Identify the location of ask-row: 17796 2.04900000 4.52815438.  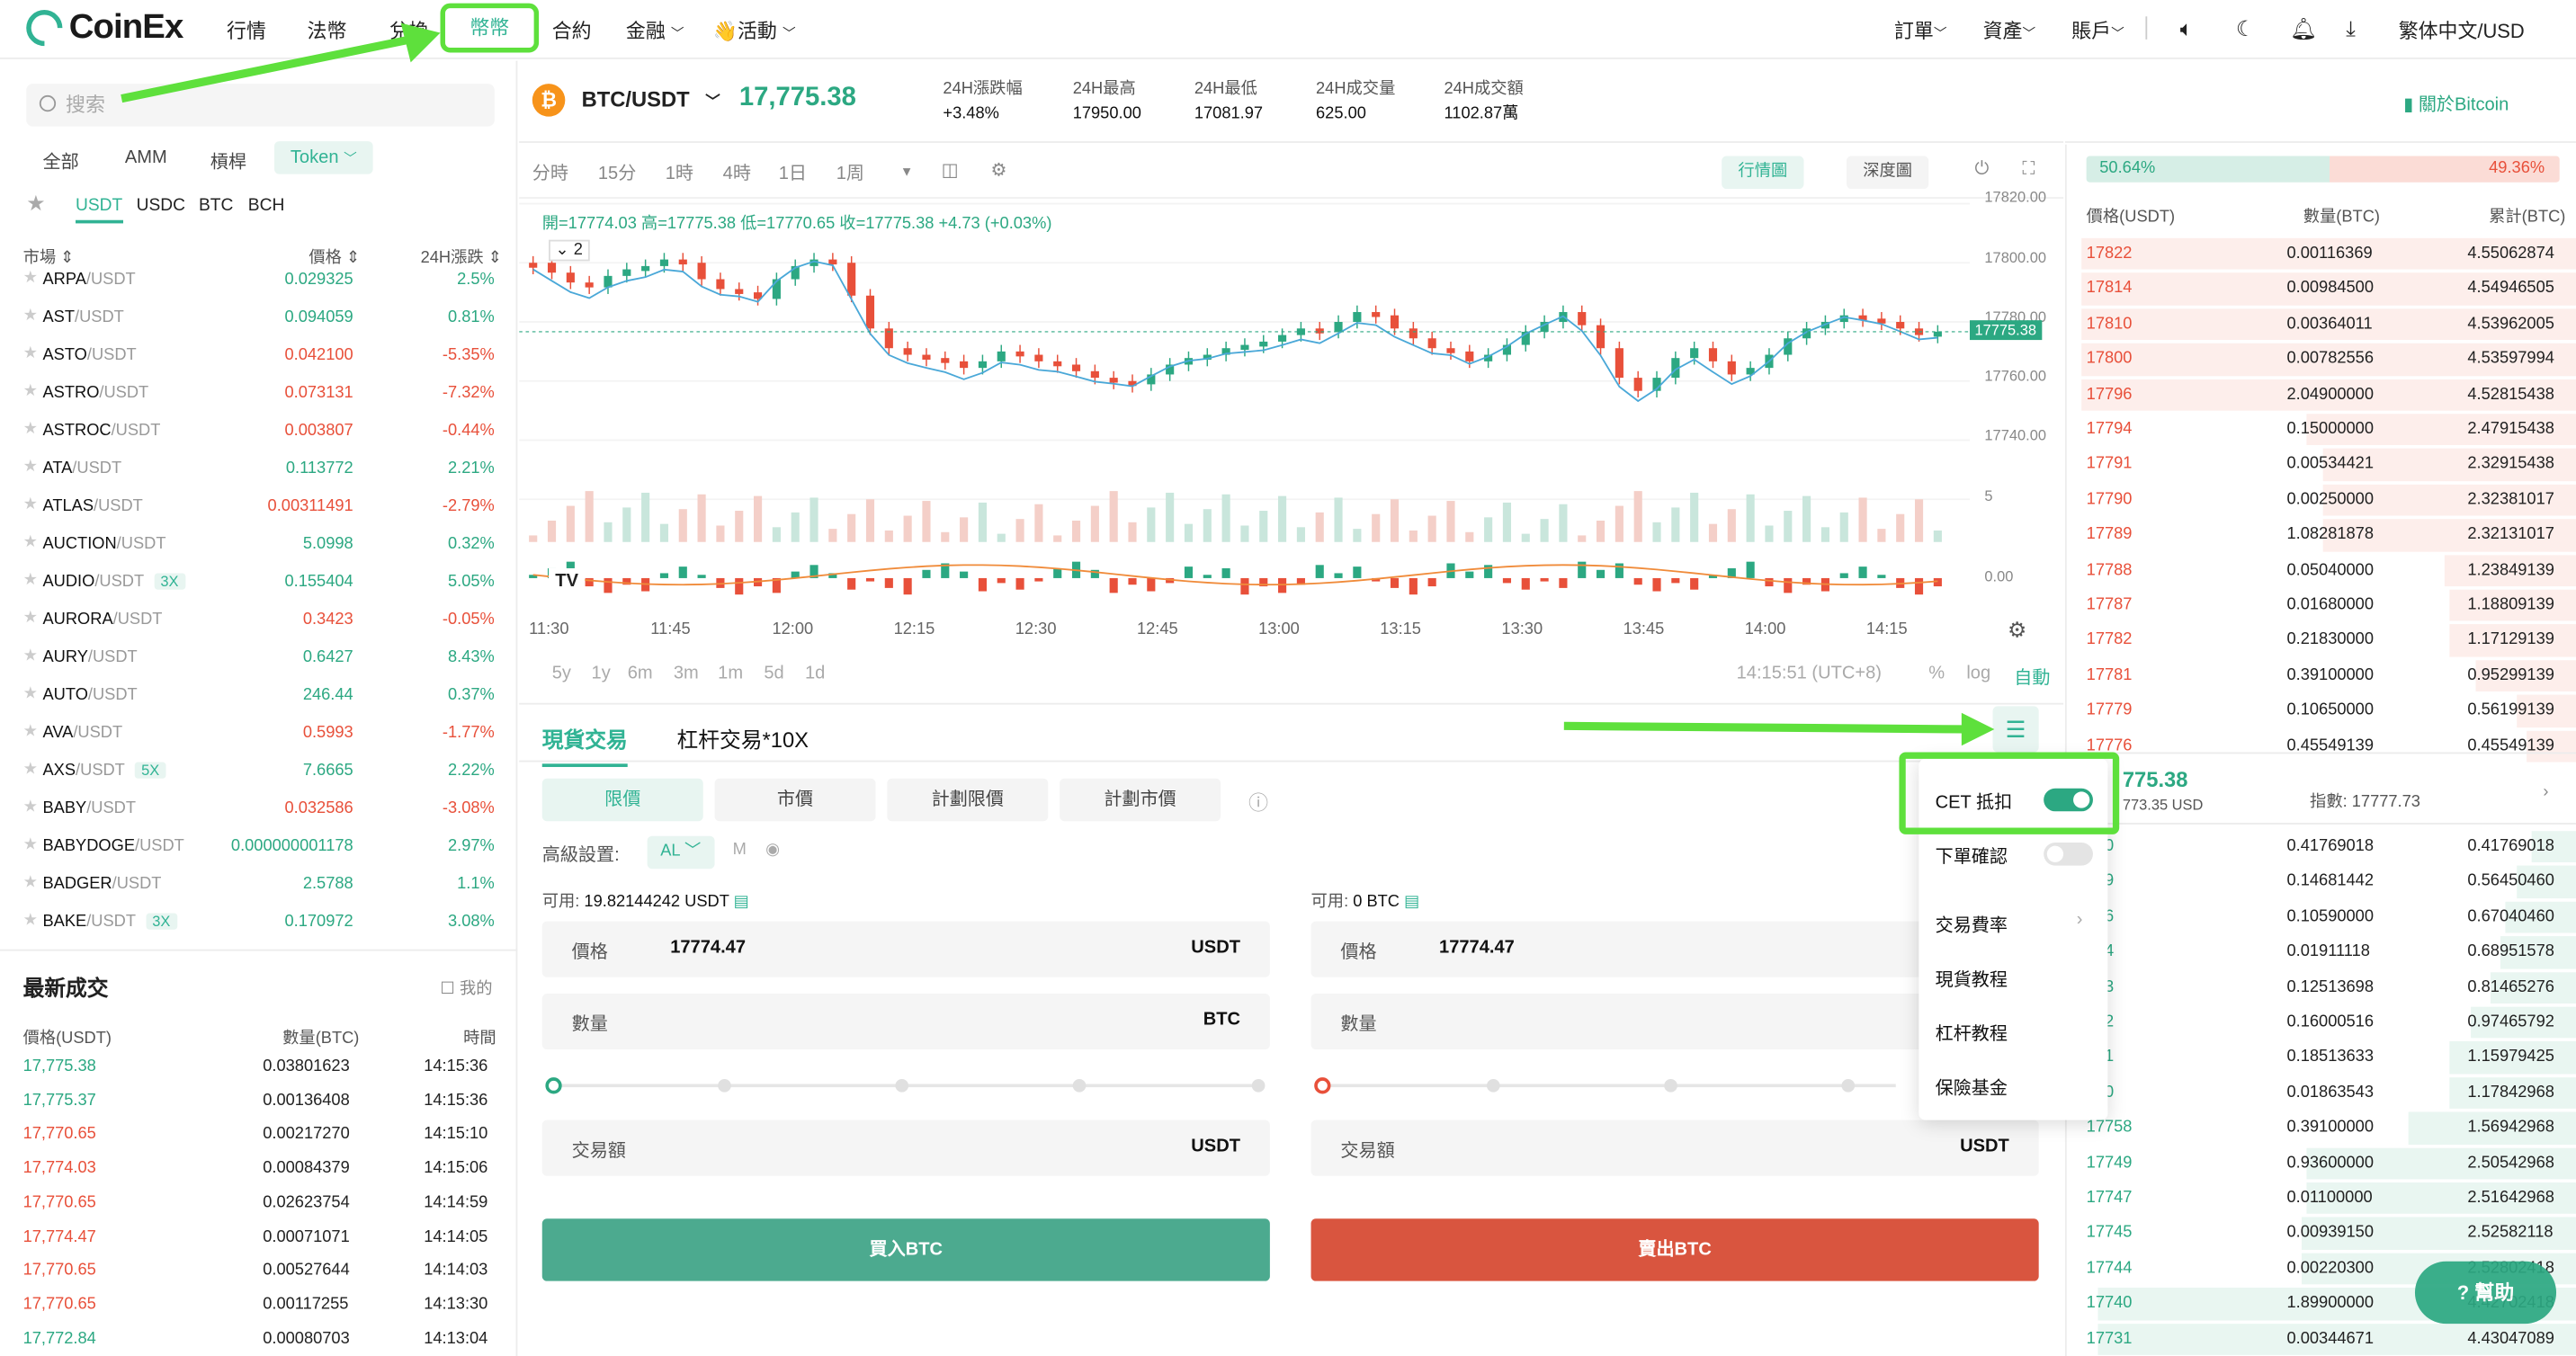
(2321, 394).